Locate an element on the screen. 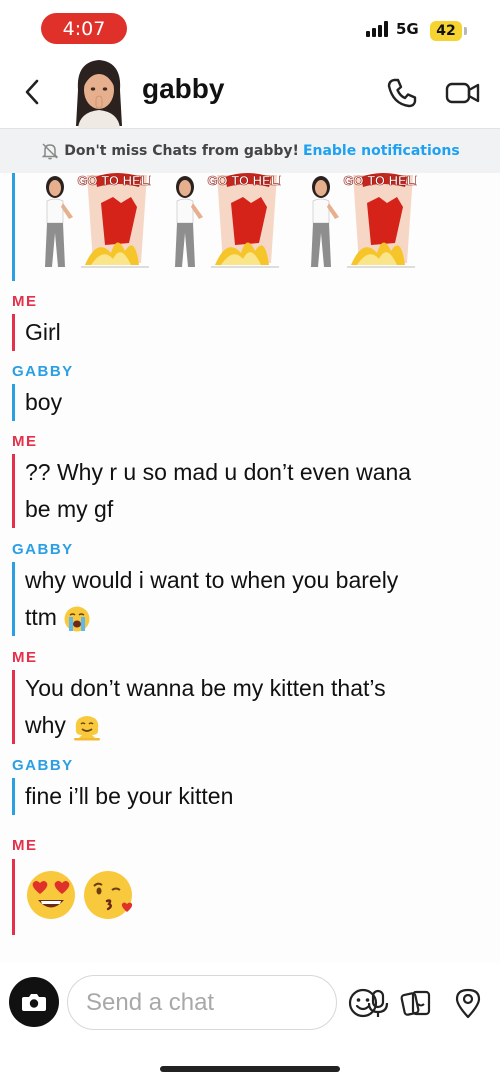  video-call-button is located at coordinates (463, 93).